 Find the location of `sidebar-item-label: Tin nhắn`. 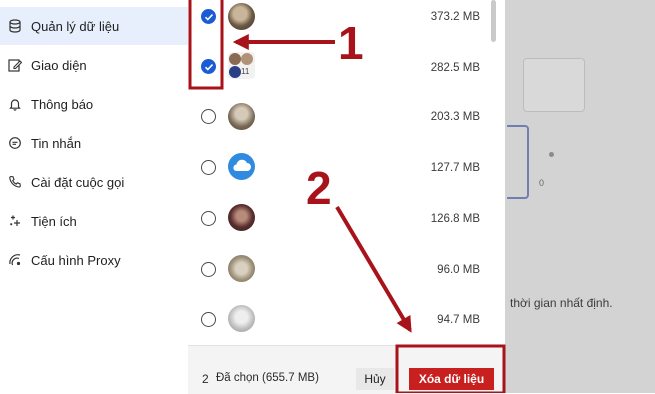

sidebar-item-label: Tin nhắn is located at coordinates (56, 143).